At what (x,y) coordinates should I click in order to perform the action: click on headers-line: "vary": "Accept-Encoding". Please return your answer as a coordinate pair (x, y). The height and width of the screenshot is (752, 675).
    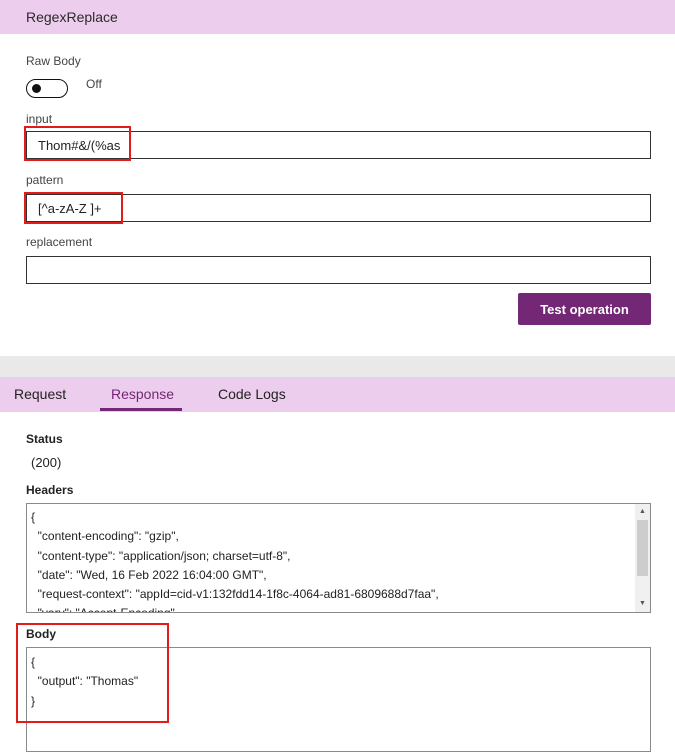
    Looking at the image, I should click on (235, 608).